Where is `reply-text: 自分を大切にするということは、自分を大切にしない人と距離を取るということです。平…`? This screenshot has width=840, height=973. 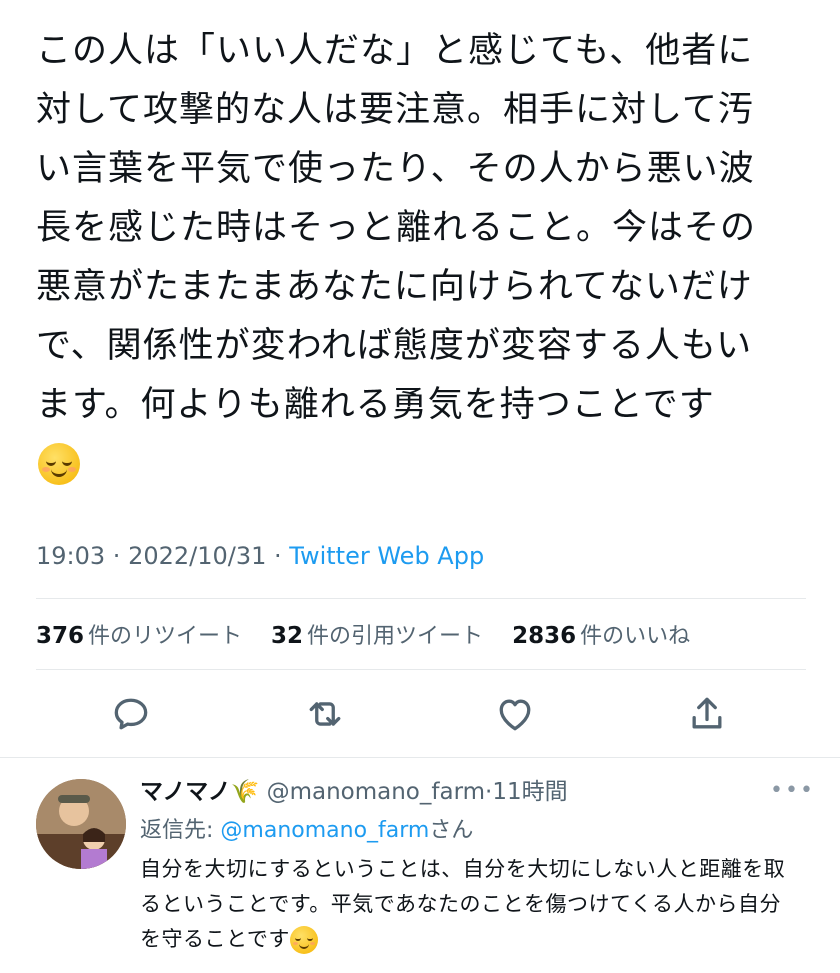 reply-text: 自分を大切にするということは、自分を大切にしない人と距離を取るということです。平… is located at coordinates (463, 904).